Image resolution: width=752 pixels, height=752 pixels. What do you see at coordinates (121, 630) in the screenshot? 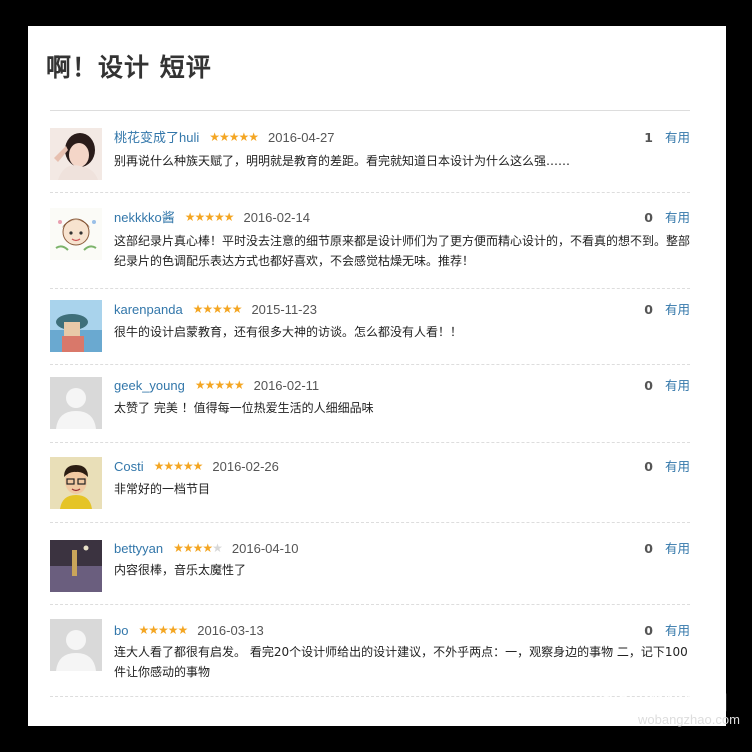
I see `username-link: bo` at bounding box center [121, 630].